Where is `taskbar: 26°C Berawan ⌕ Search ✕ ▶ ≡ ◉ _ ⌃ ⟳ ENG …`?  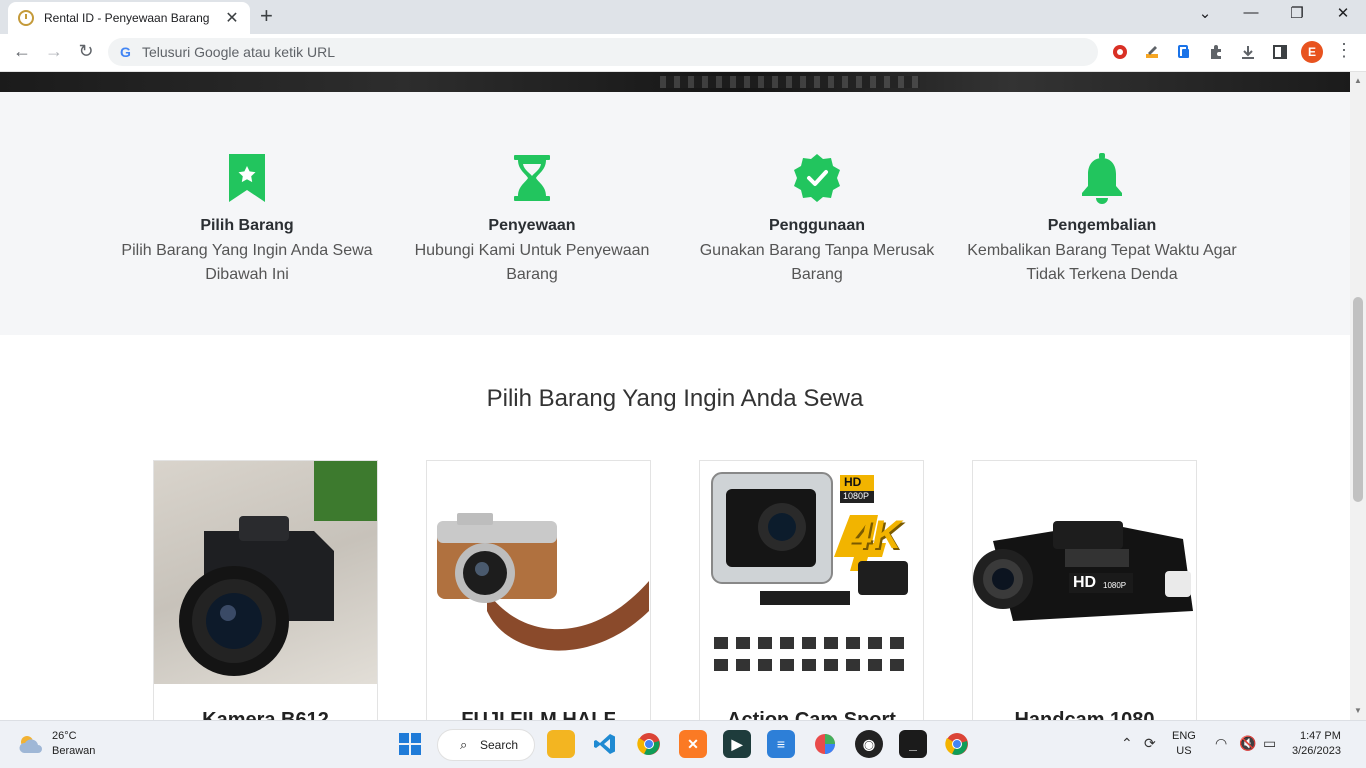 taskbar: 26°C Berawan ⌕ Search ✕ ▶ ≡ ◉ _ ⌃ ⟳ ENG … is located at coordinates (683, 744).